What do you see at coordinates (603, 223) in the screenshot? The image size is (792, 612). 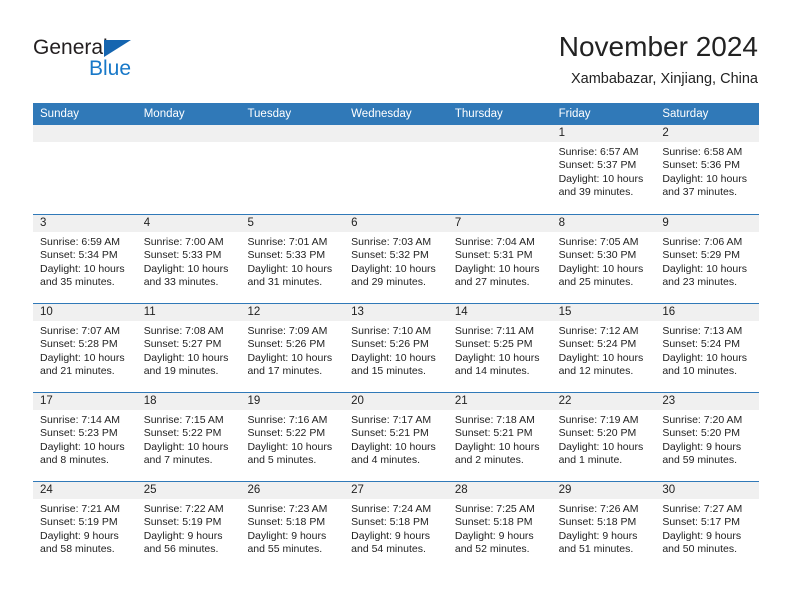 I see `day-number: 8` at bounding box center [603, 223].